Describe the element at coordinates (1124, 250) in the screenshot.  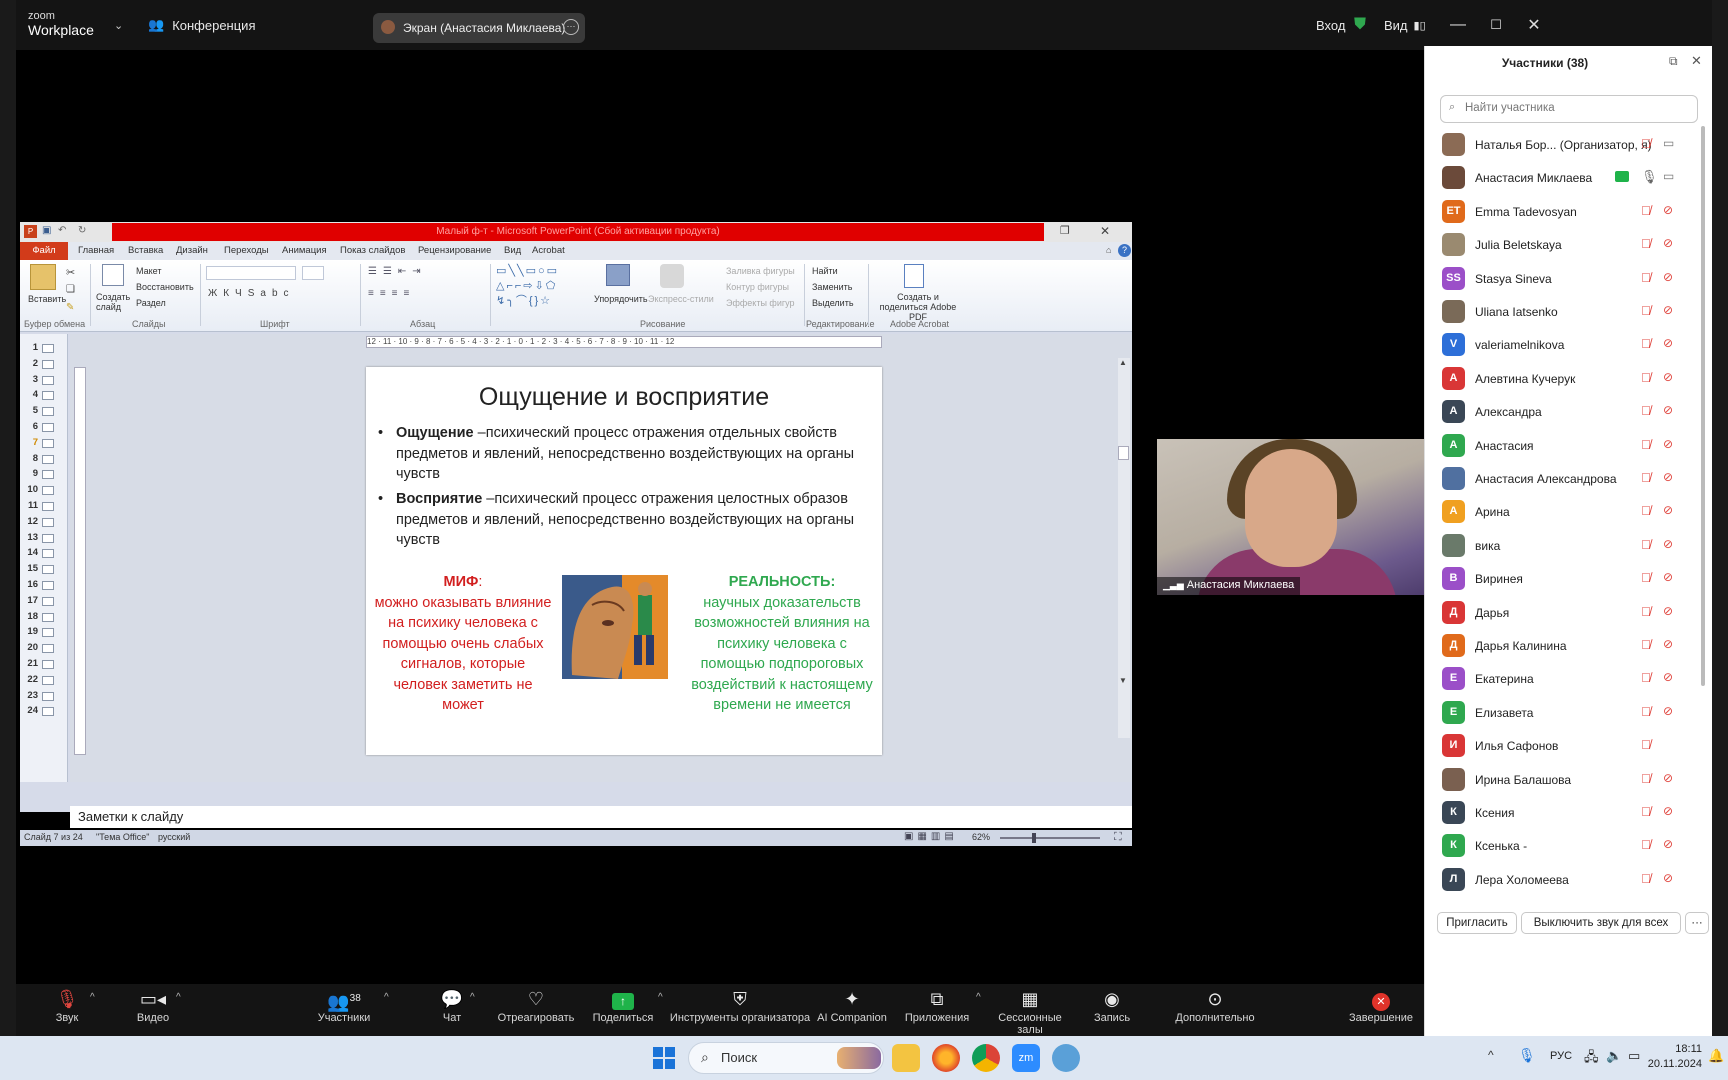
I see `help-icon: ?` at that location.